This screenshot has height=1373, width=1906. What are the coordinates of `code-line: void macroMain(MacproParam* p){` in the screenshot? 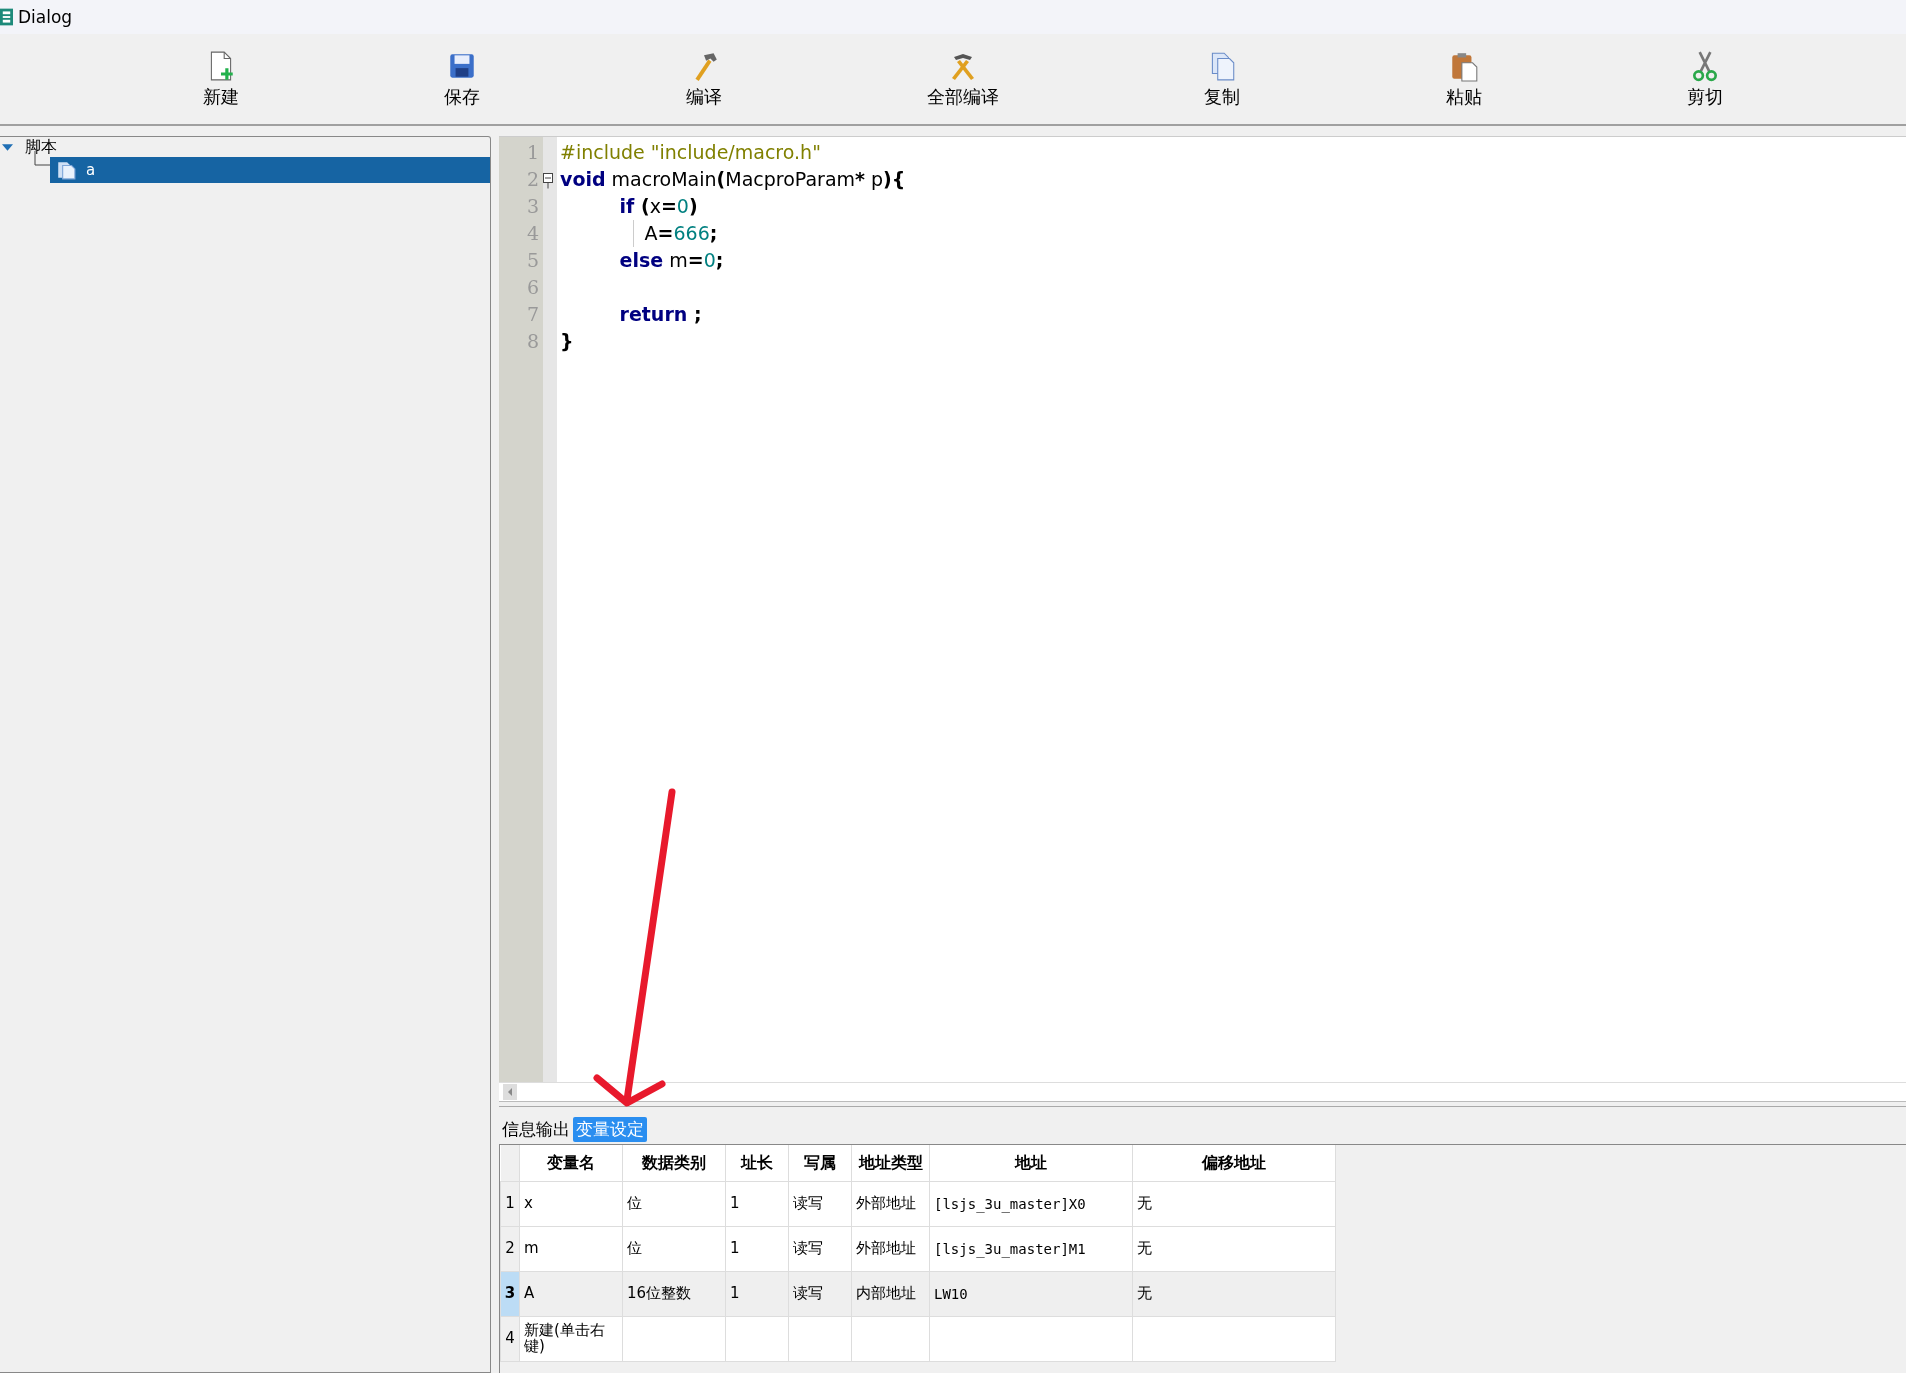 It's located at (733, 179).